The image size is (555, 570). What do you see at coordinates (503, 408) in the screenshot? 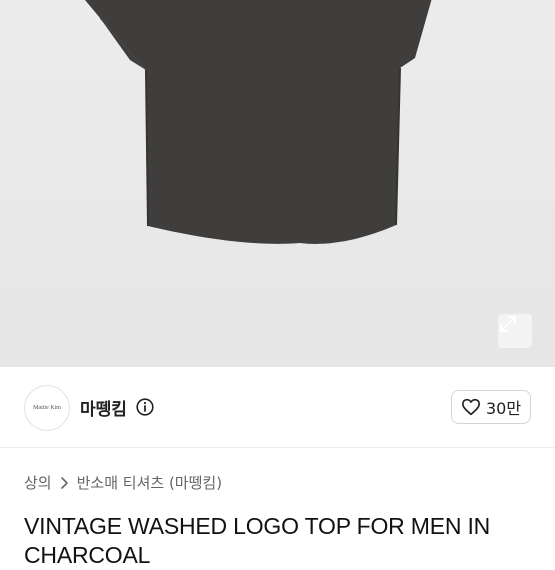
I see `like-count: 30만` at bounding box center [503, 408].